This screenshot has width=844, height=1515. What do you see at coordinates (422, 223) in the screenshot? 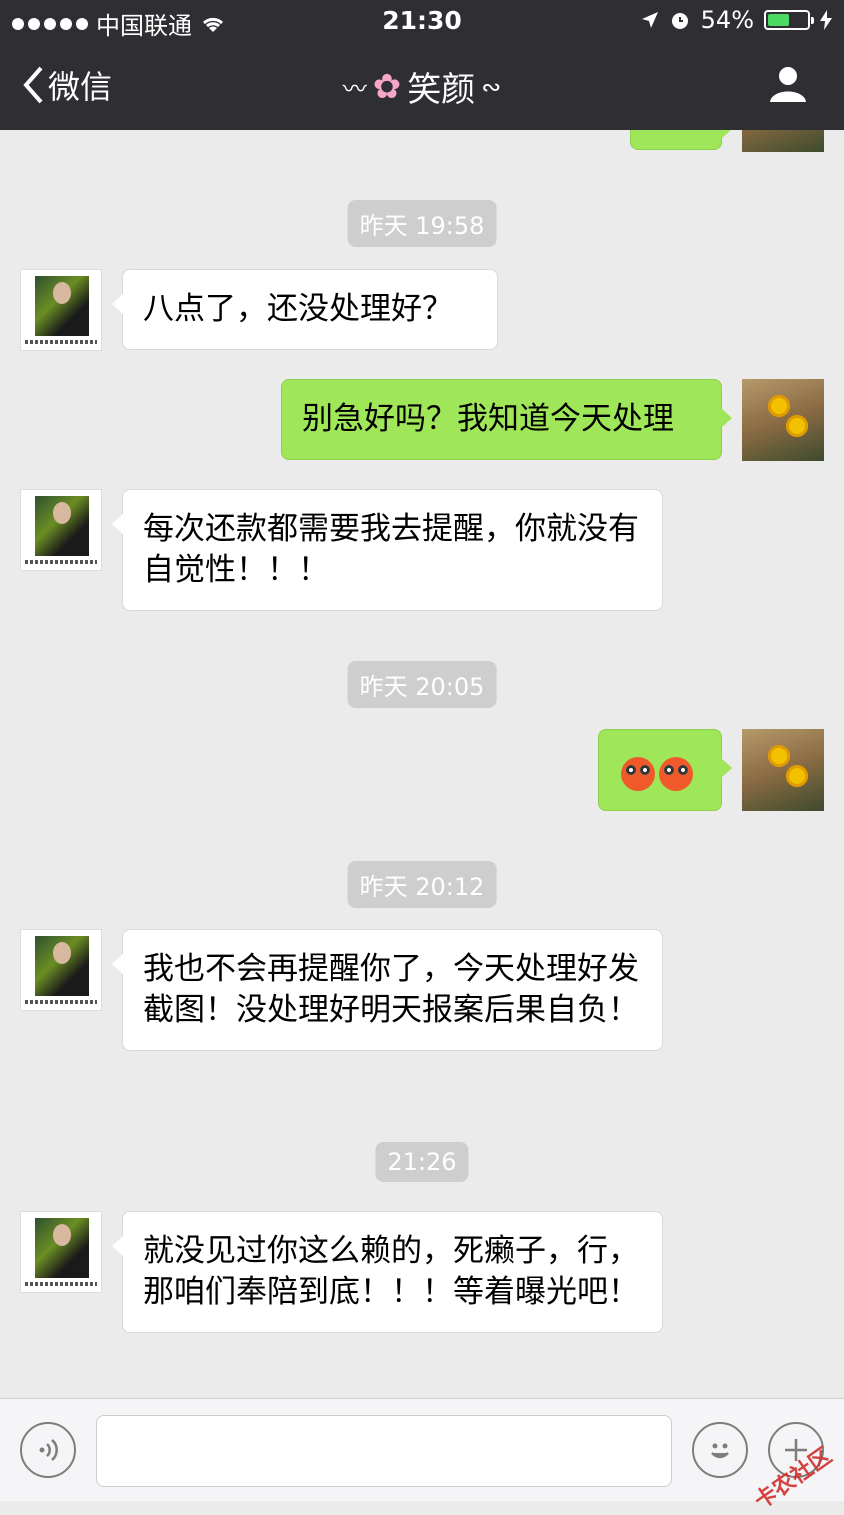
I see `timestamp: 昨天 19:58` at bounding box center [422, 223].